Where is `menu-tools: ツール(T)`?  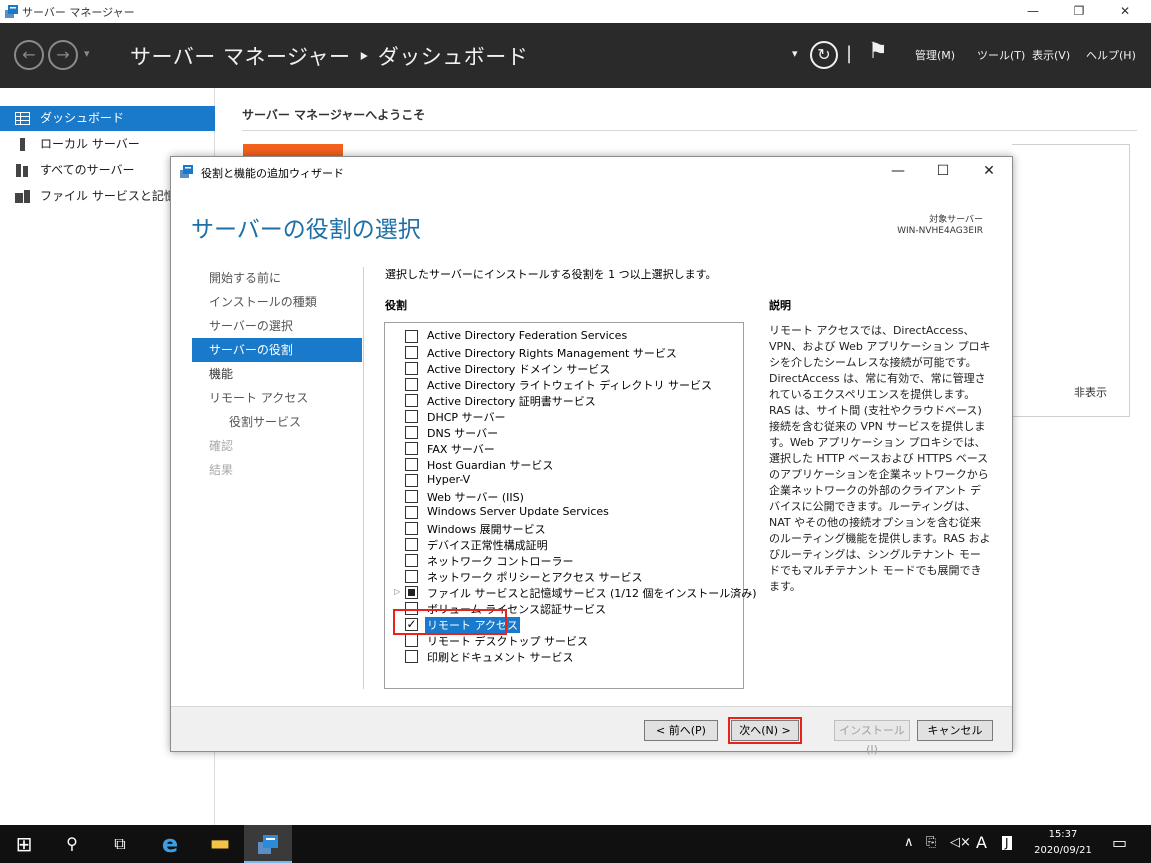 menu-tools: ツール(T) is located at coordinates (1001, 55).